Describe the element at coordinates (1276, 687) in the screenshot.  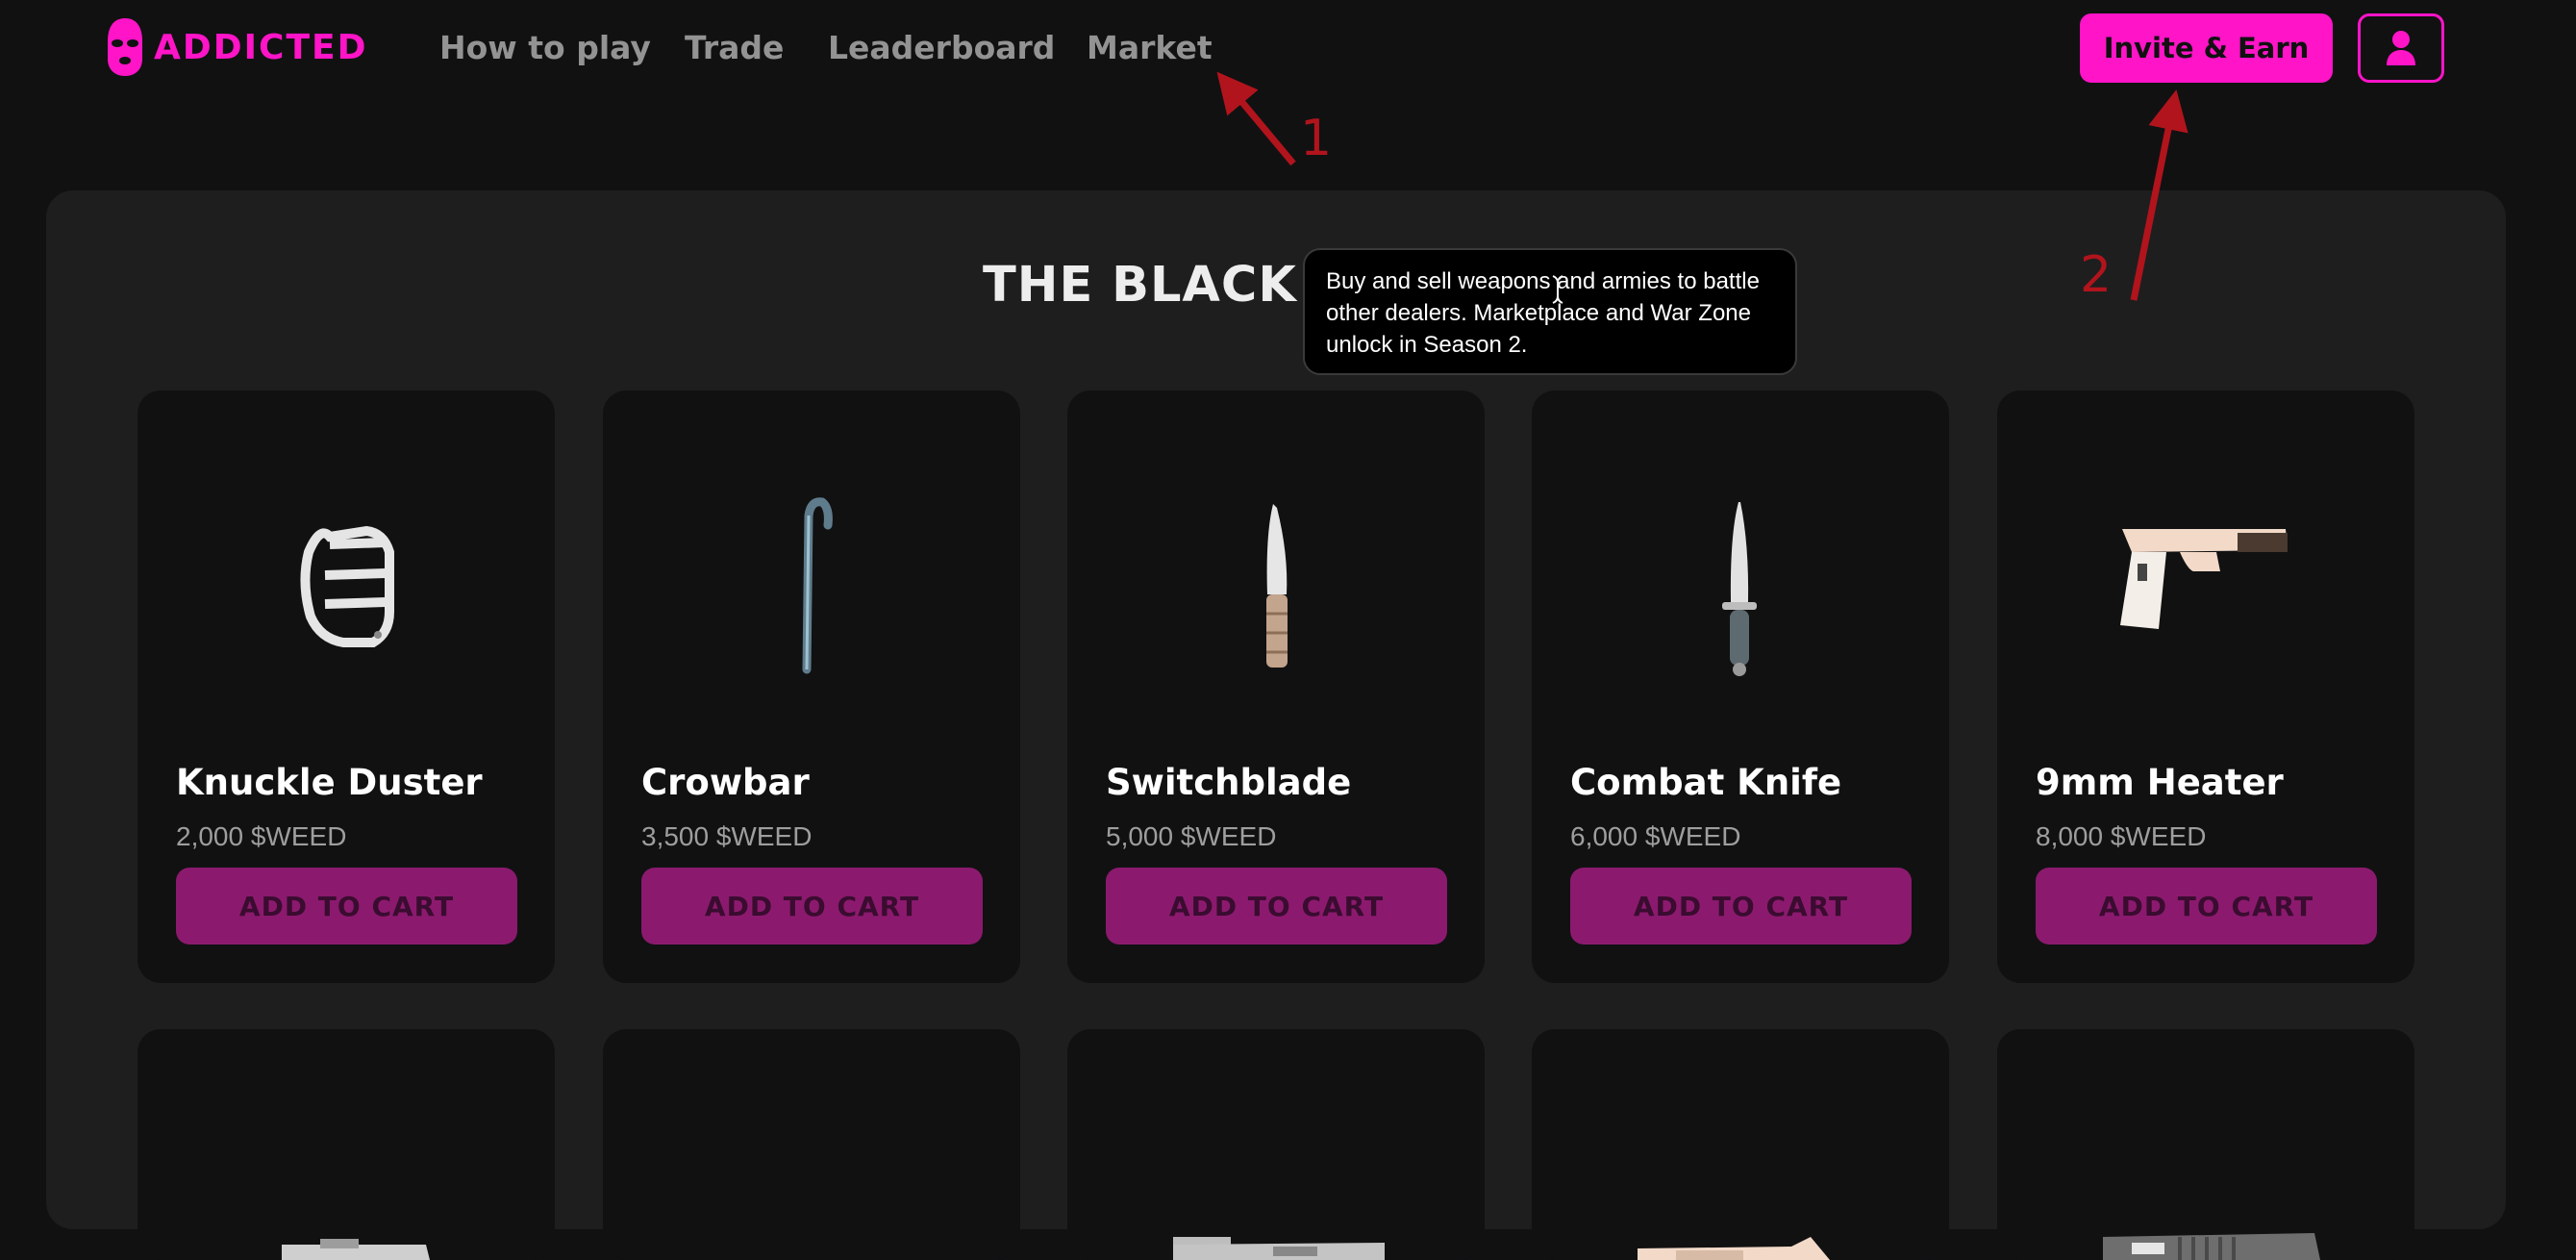
I see `product-card-switchblade: Switchblade 5,000 $WEED ADD TO CART` at that location.